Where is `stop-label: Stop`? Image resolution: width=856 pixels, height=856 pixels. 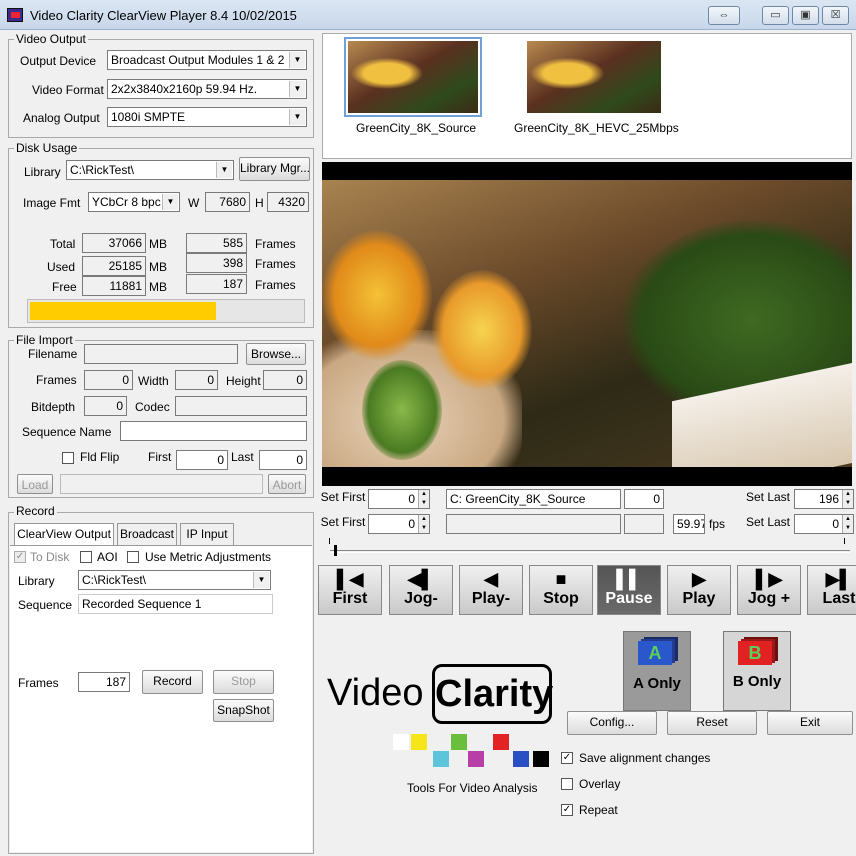 stop-label: Stop is located at coordinates (561, 598).